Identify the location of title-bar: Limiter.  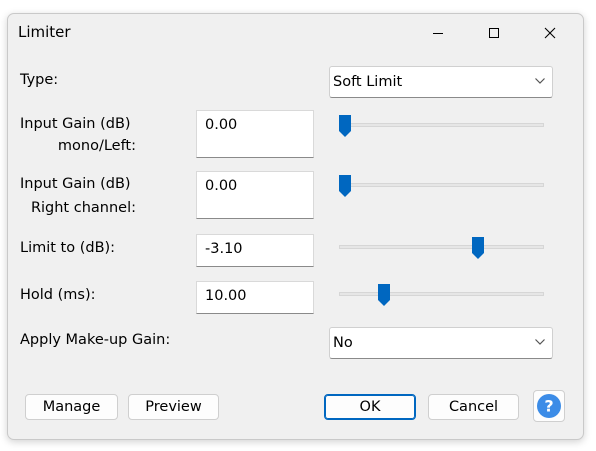
(295, 33).